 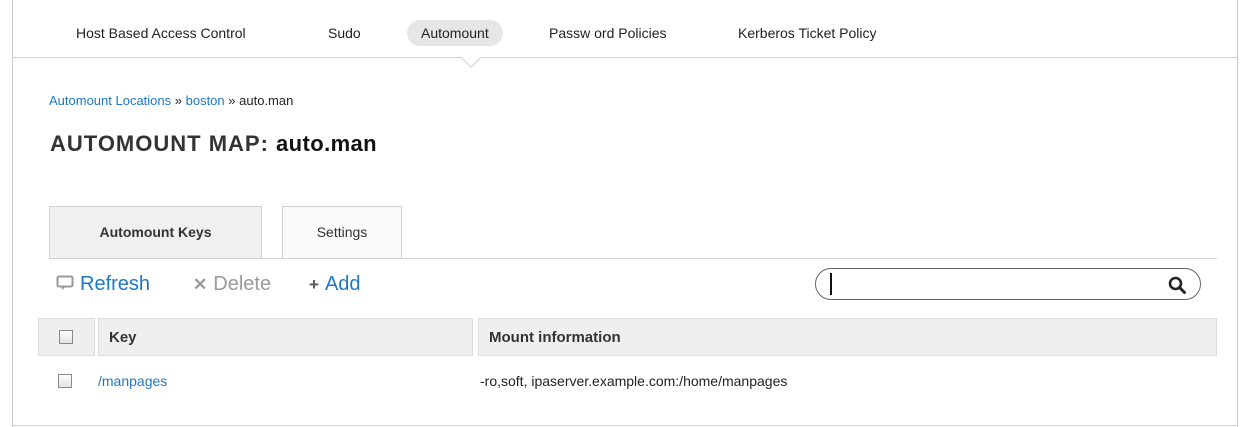 I want to click on search-icon, so click(x=1177, y=285).